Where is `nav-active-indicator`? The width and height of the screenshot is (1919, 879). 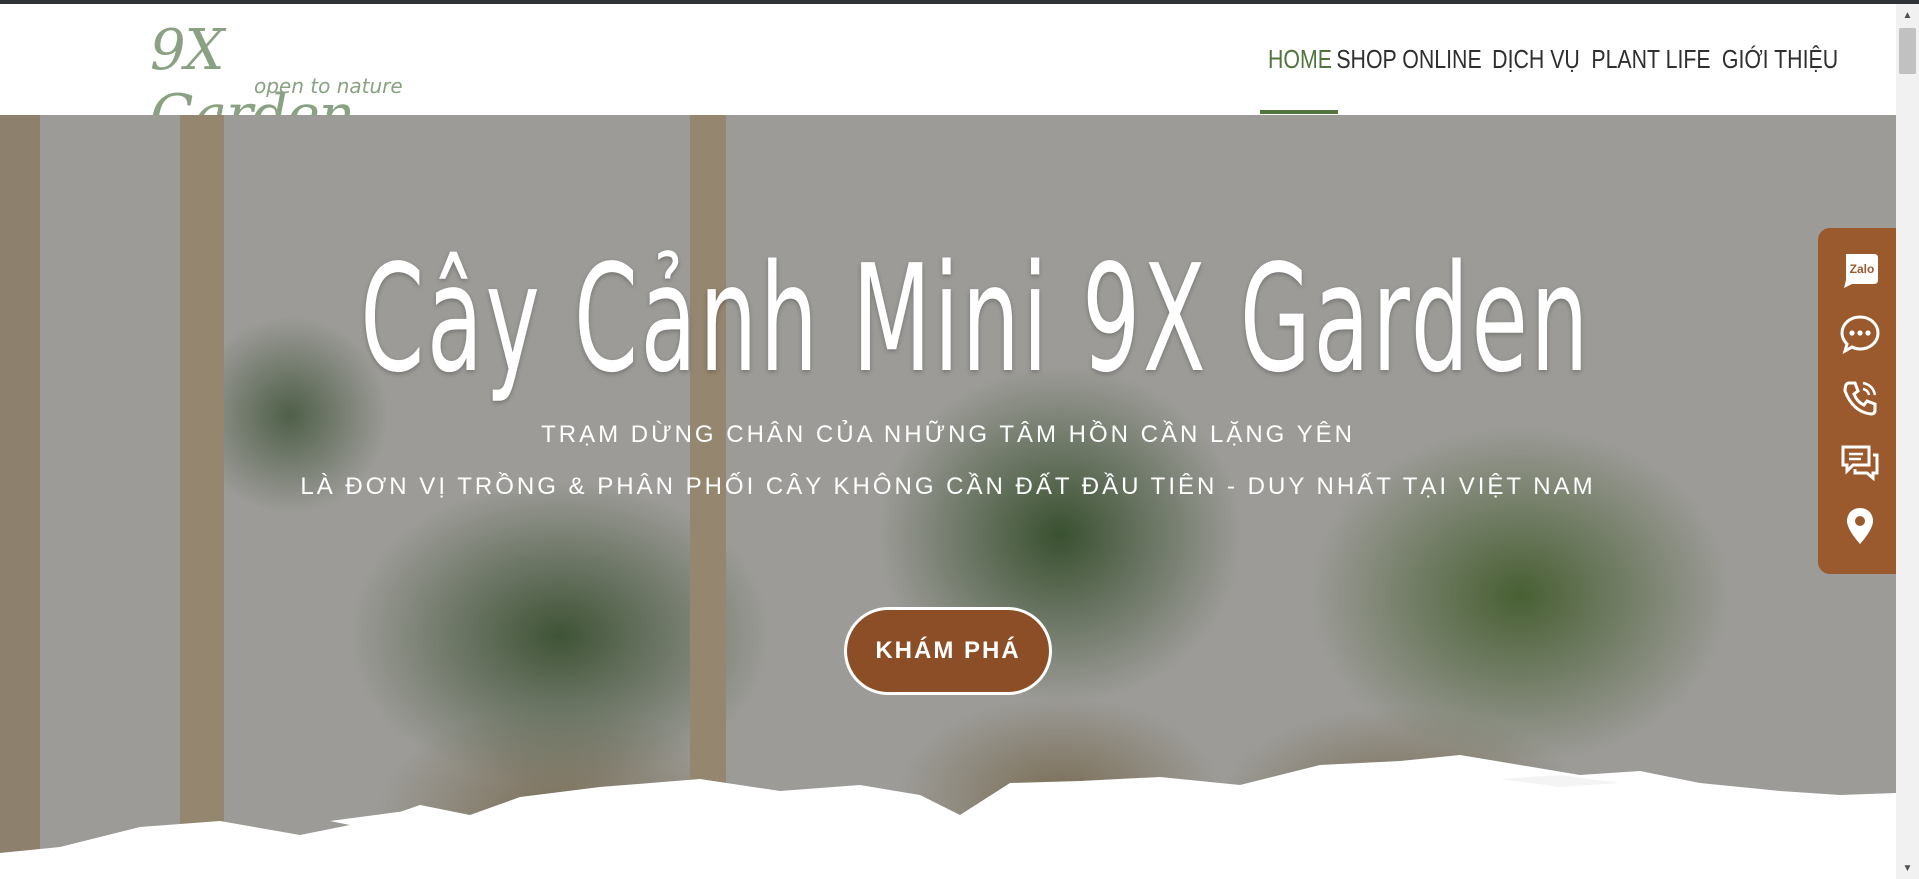 nav-active-indicator is located at coordinates (1299, 112).